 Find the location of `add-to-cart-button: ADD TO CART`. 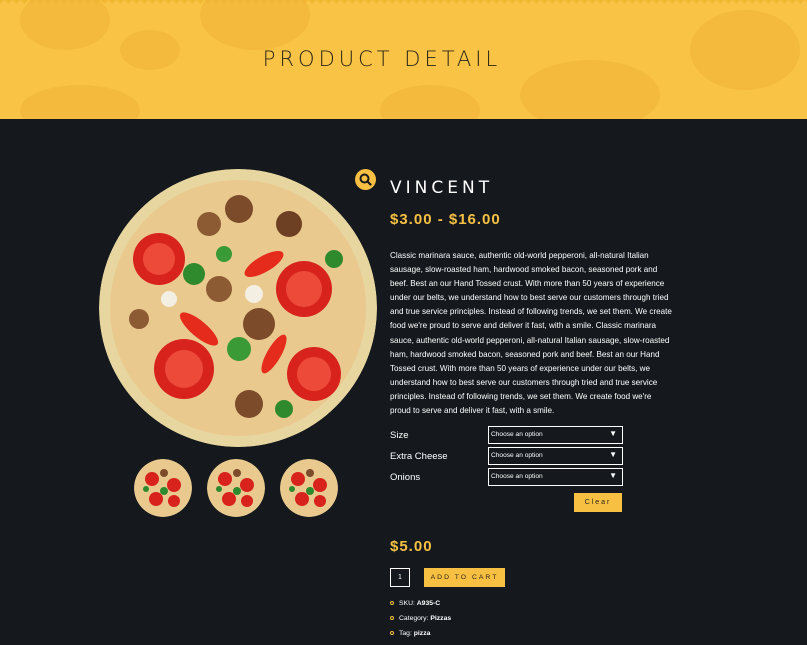

add-to-cart-button: ADD TO CART is located at coordinates (464, 577).